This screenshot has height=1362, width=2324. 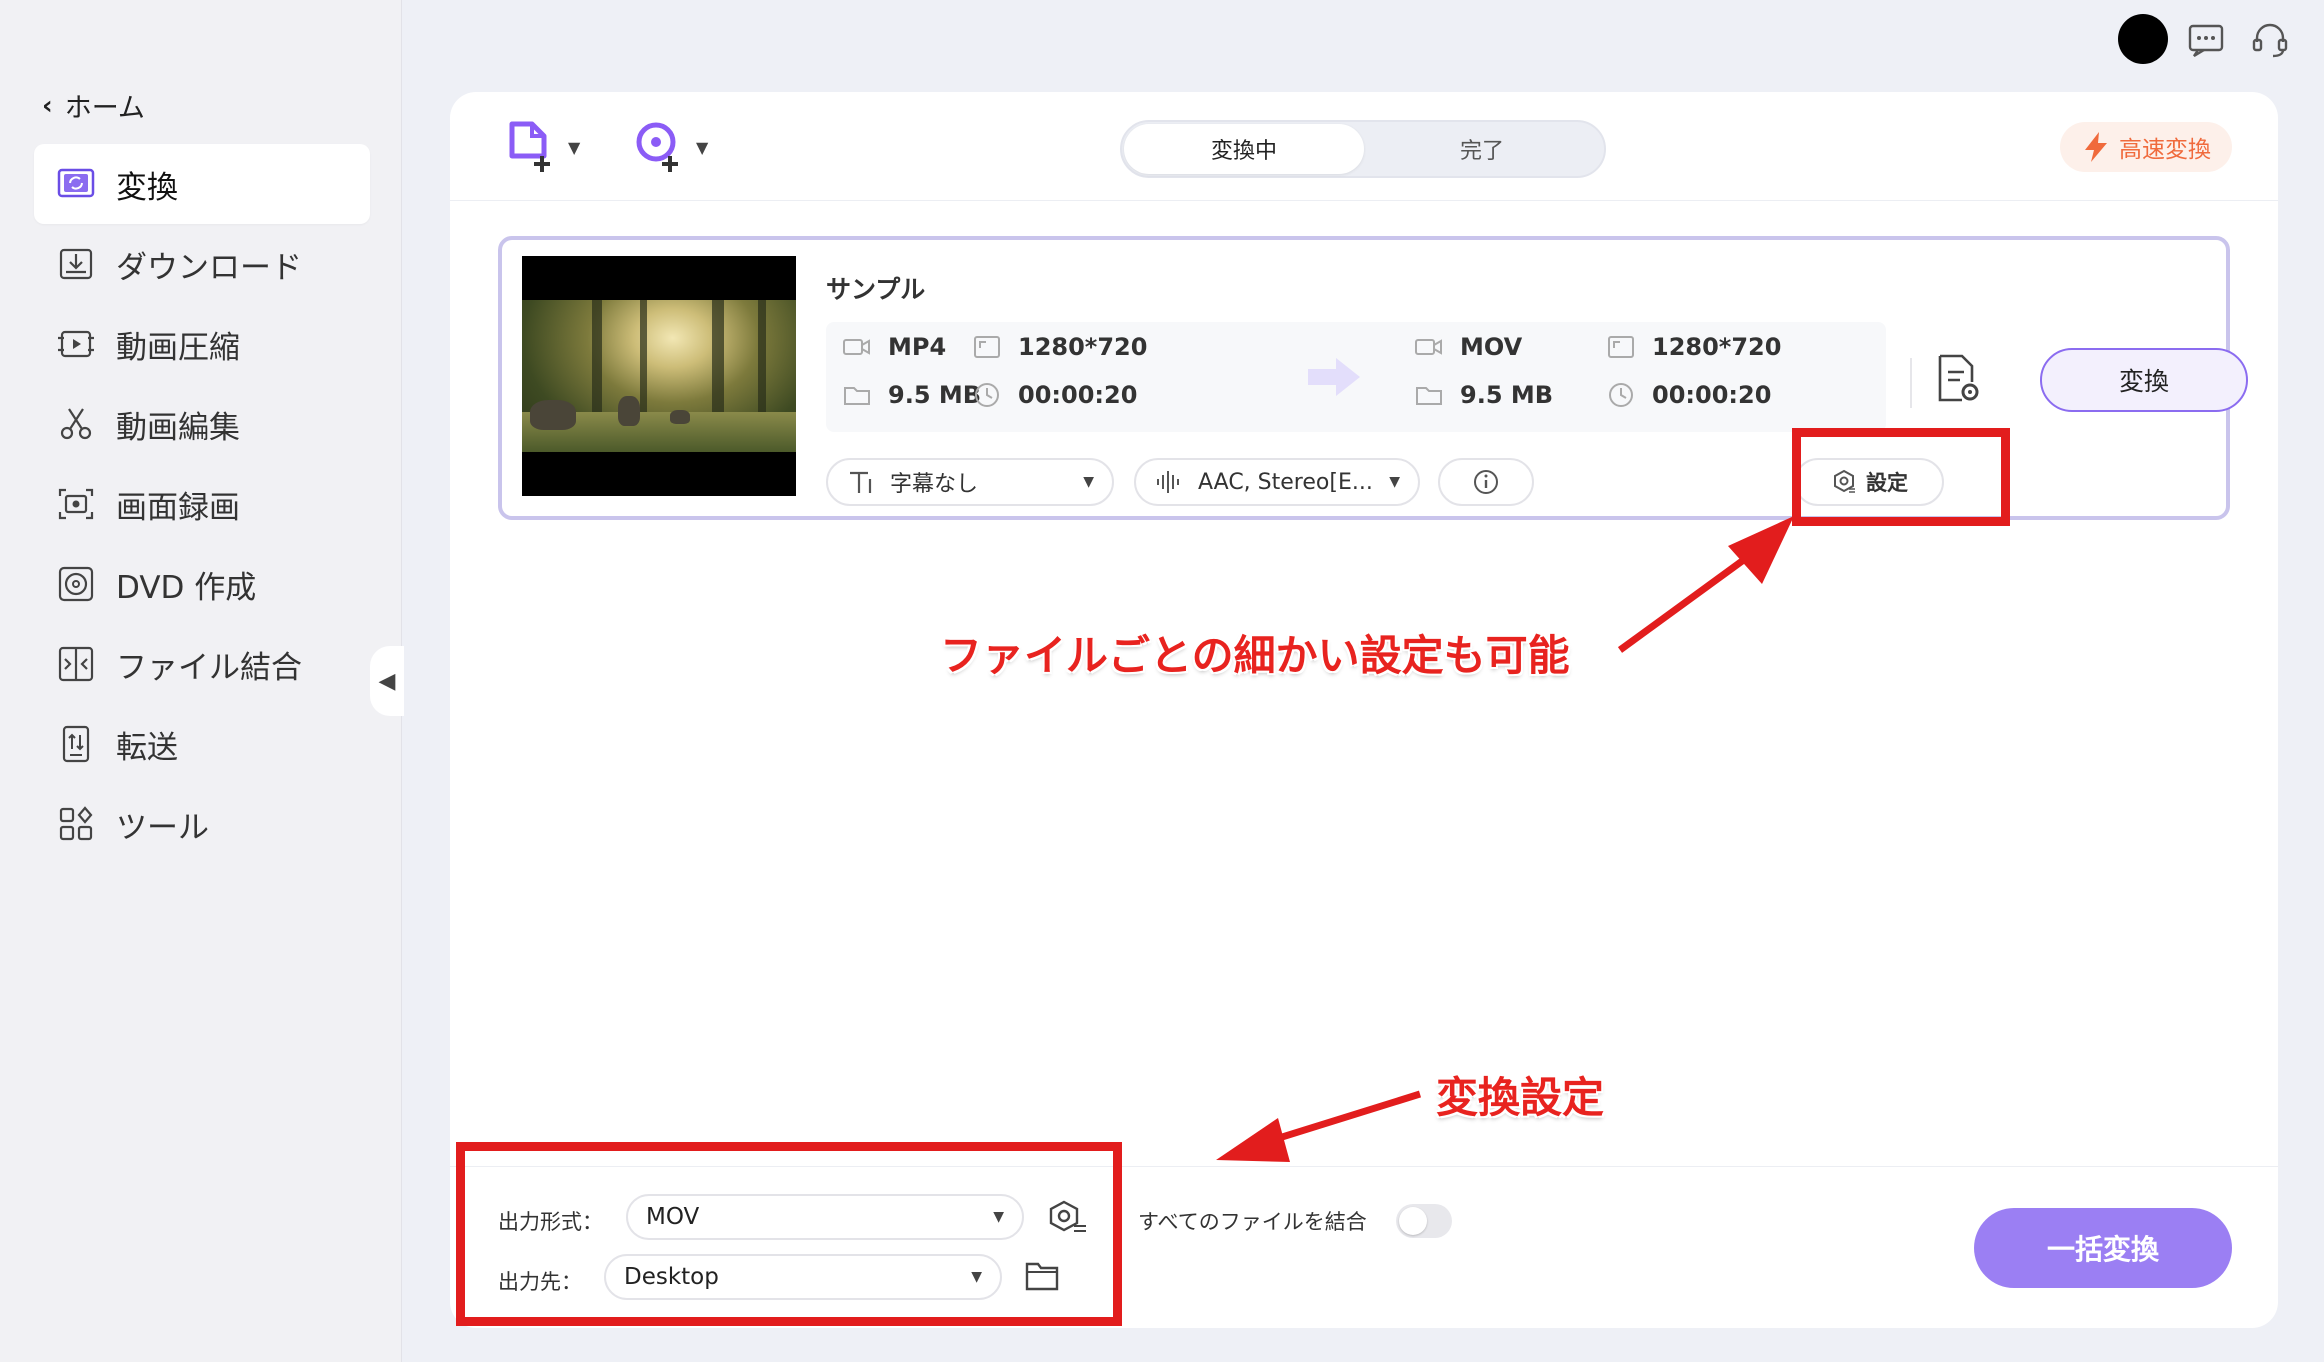 I want to click on sidebar-item-transfer: 転送, so click(x=202, y=744).